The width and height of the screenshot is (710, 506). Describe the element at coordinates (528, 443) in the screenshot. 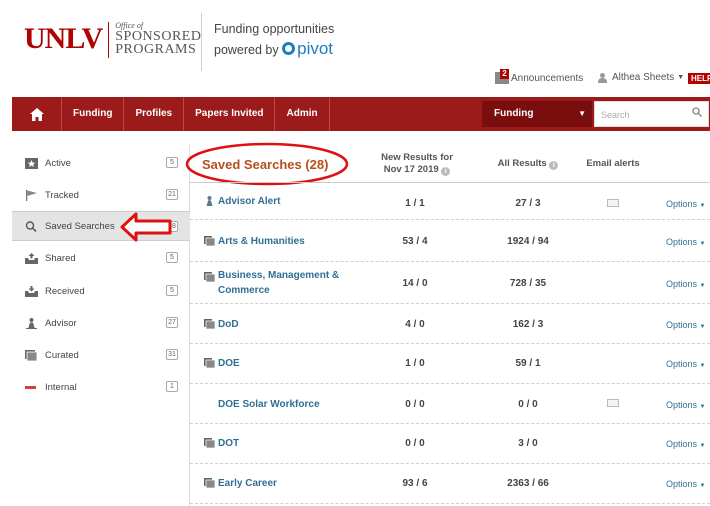

I see `all-results: 3 / 0` at that location.